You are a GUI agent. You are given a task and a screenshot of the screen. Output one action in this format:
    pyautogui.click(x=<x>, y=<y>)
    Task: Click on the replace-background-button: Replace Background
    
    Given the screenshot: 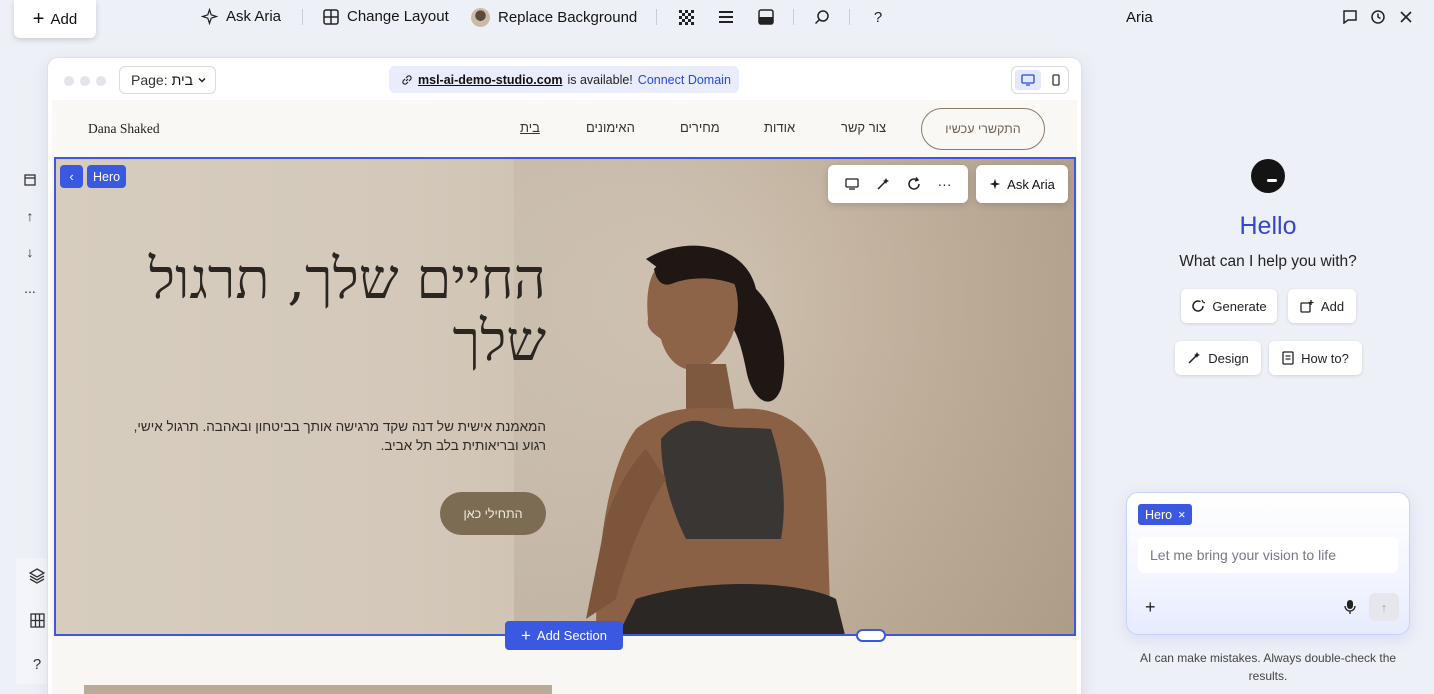 What is the action you would take?
    pyautogui.click(x=554, y=17)
    